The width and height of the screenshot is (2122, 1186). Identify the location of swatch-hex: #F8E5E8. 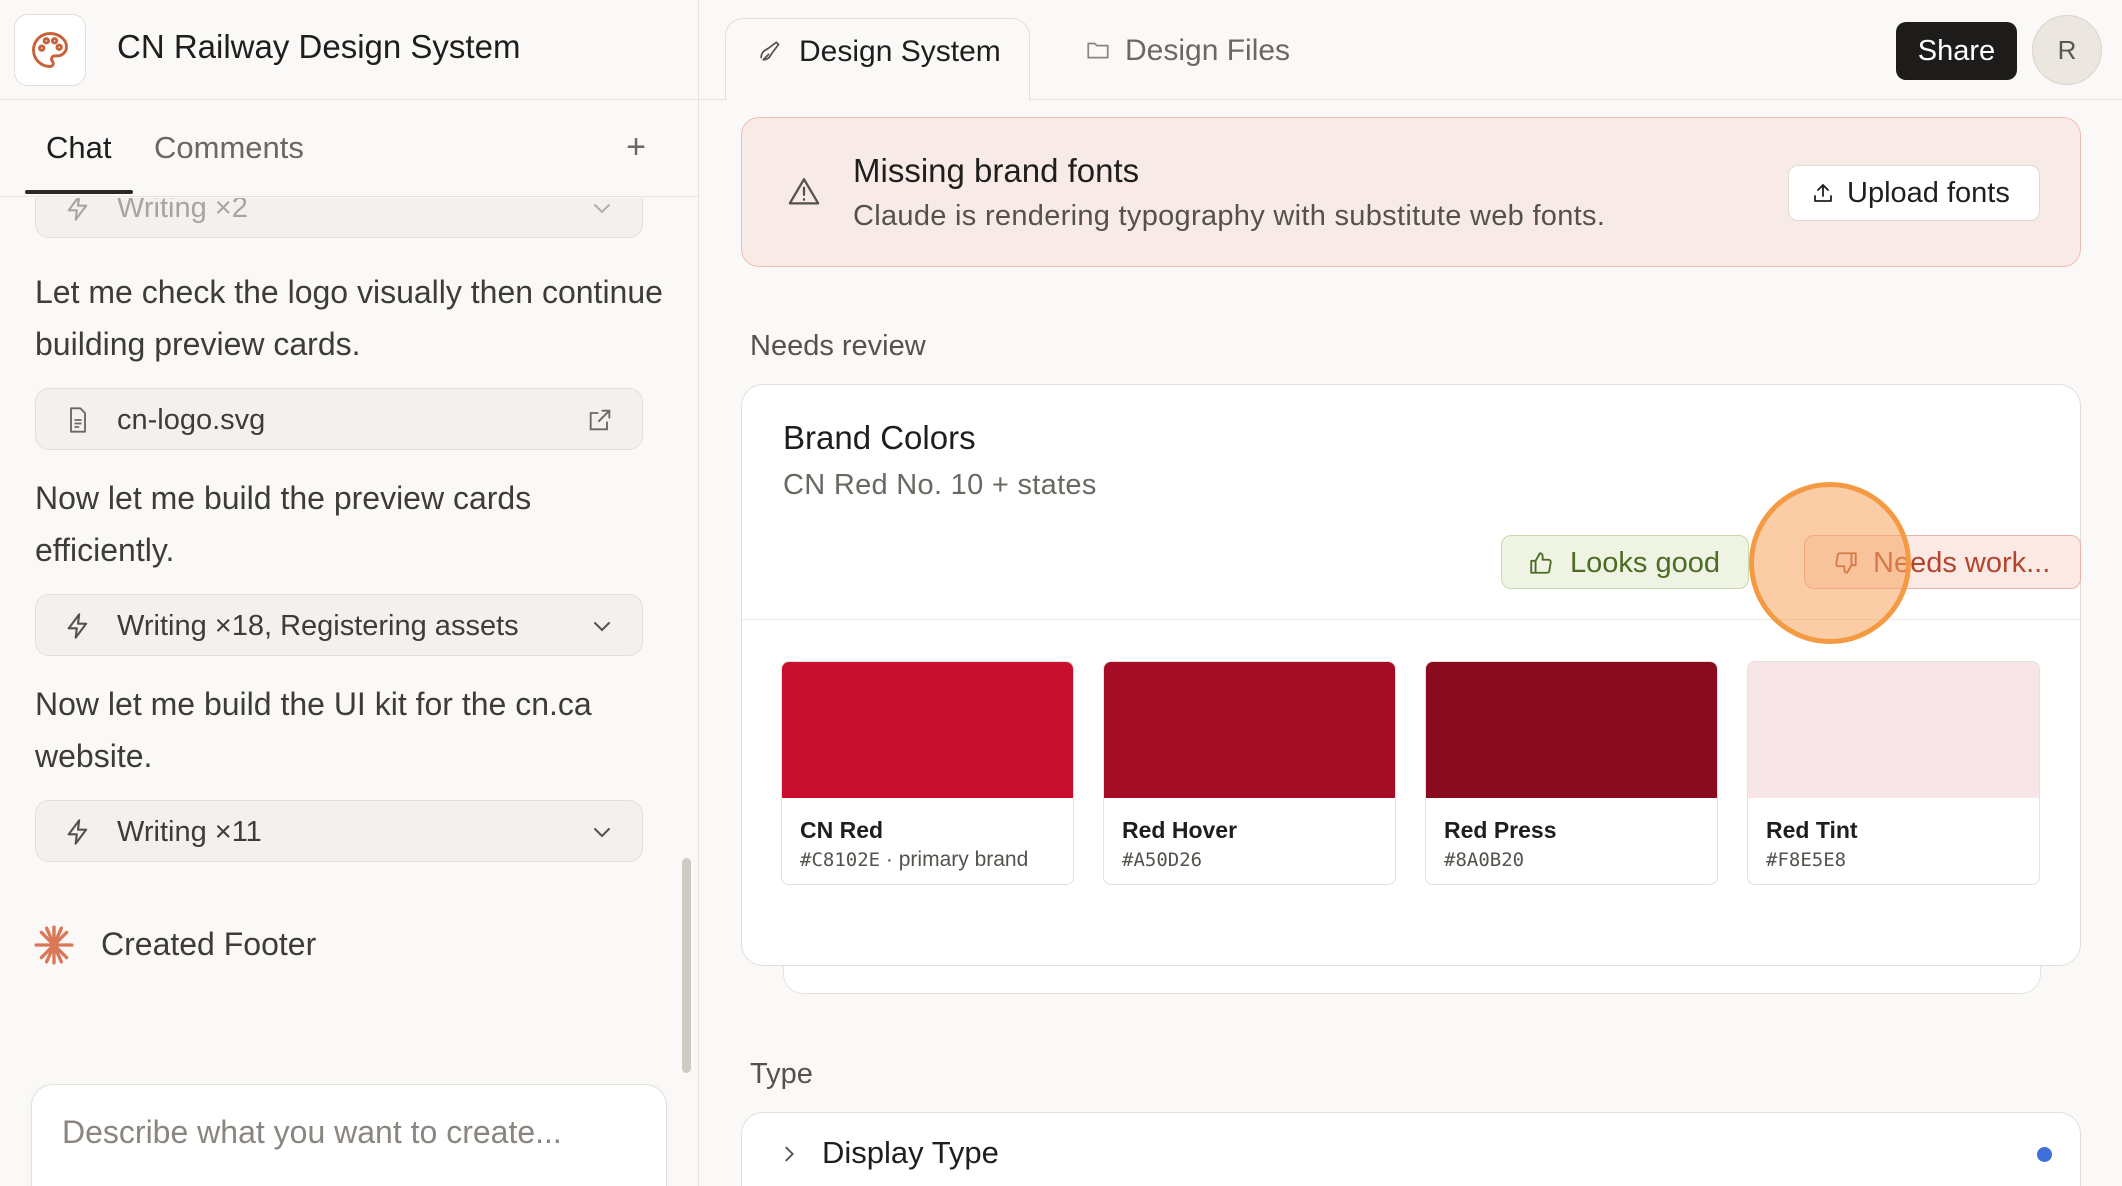
(1806, 860).